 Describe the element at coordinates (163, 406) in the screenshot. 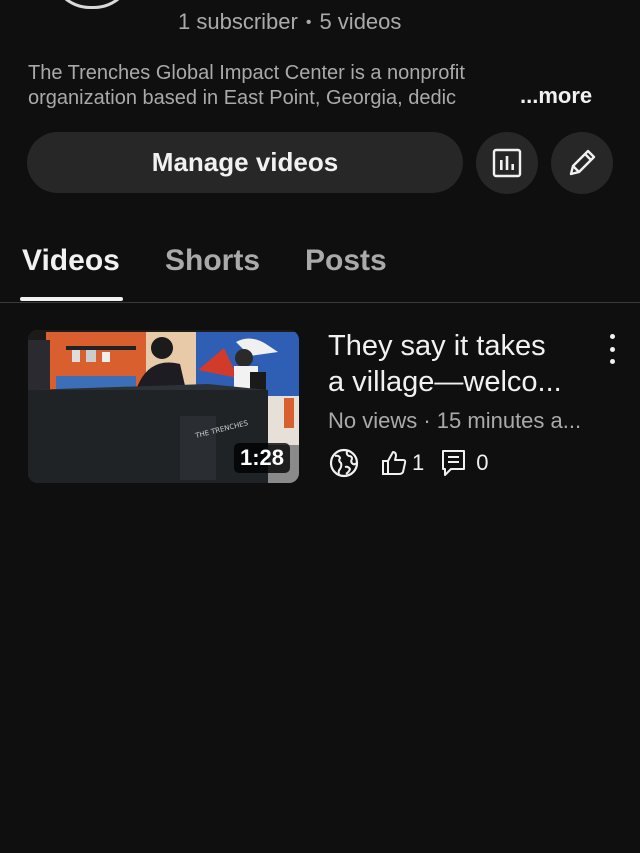

I see `video-thumbnail: THE TRENCHES 1:28` at that location.